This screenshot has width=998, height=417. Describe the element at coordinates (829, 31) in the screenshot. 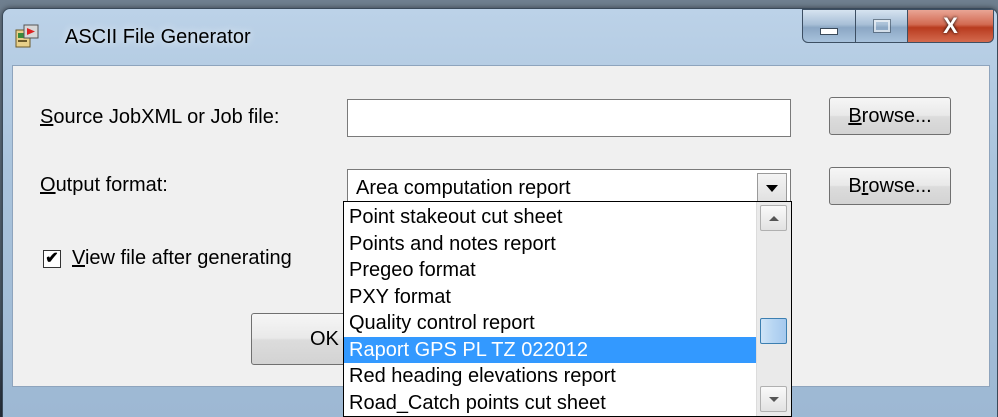

I see `minimize-icon` at that location.